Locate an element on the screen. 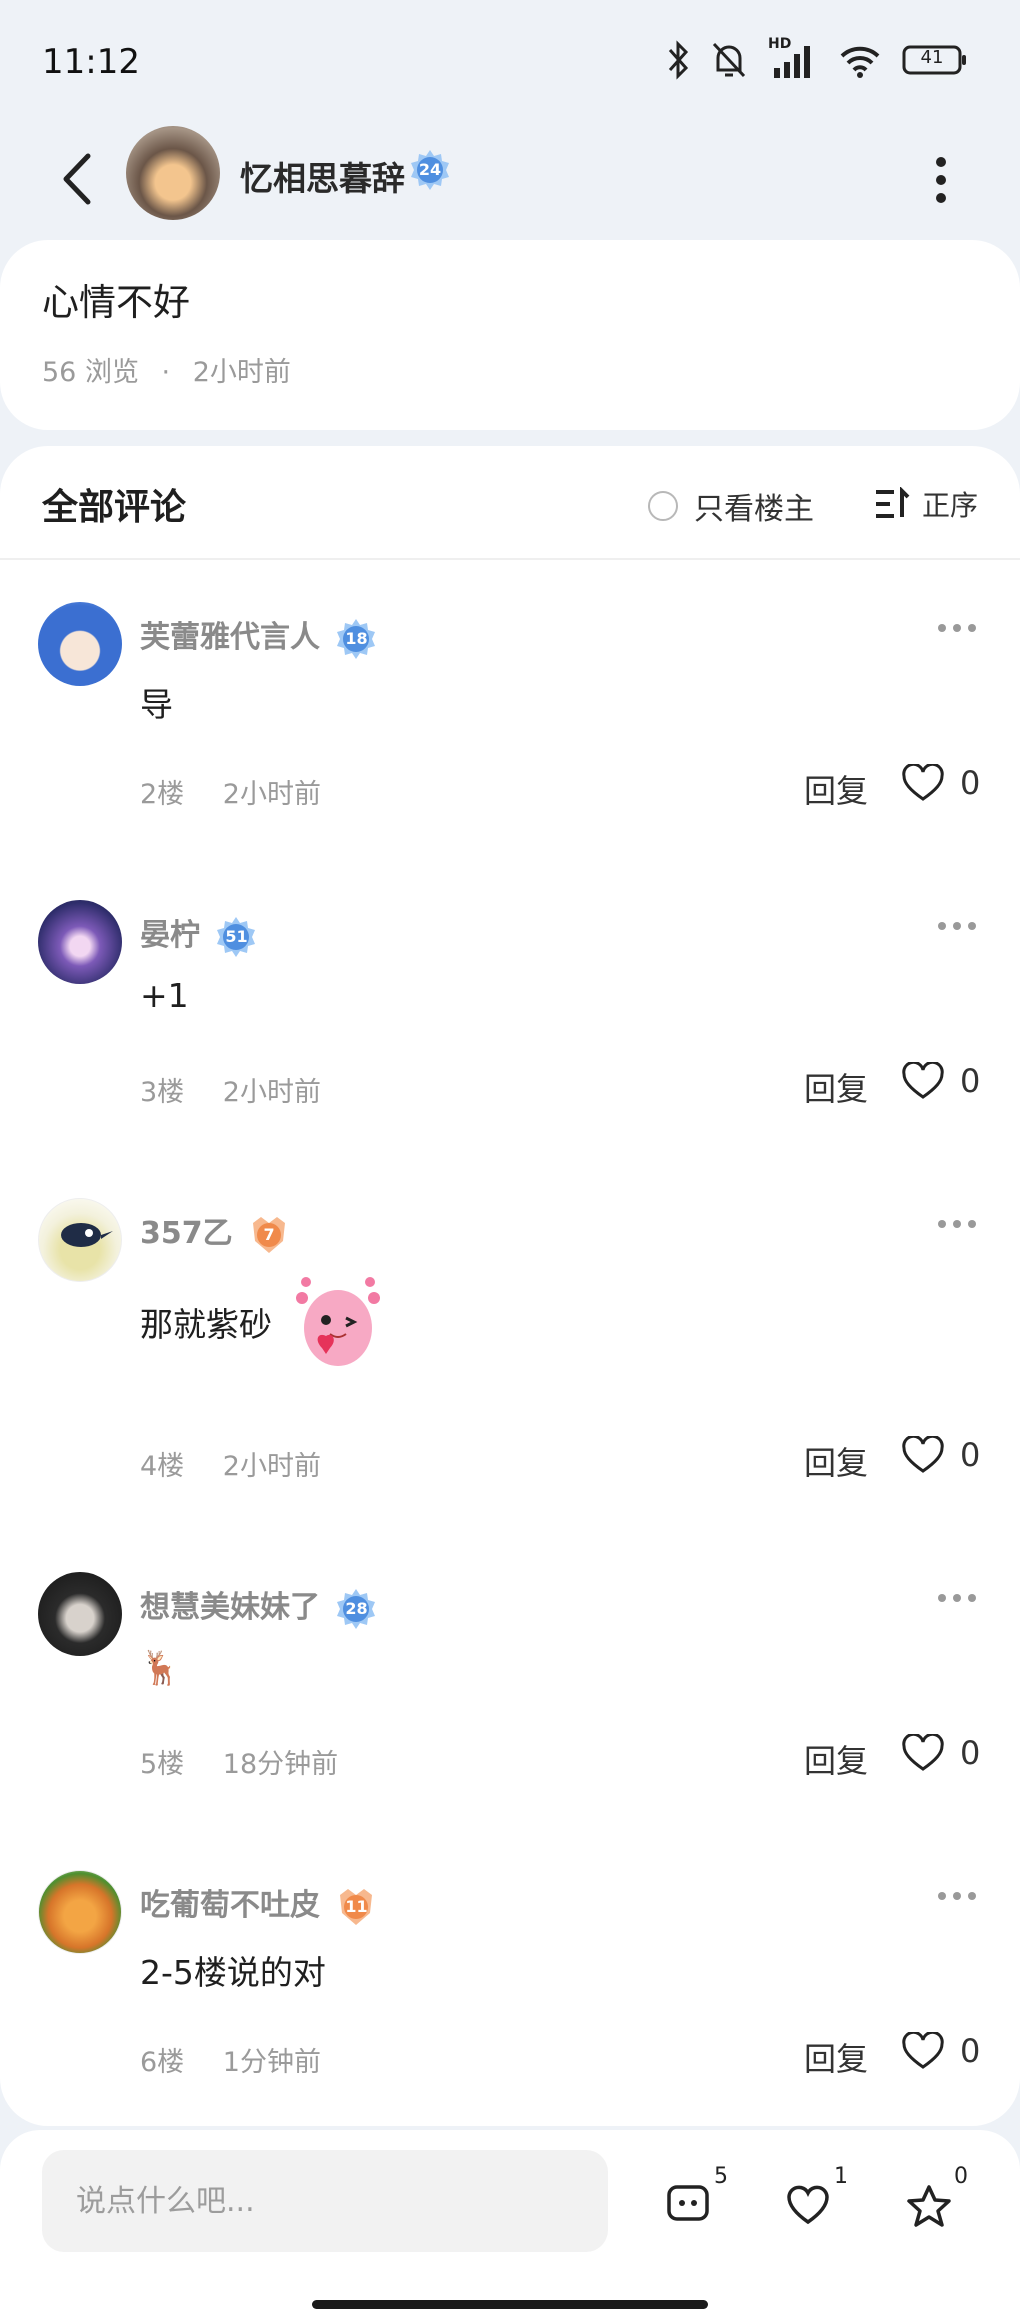 The height and width of the screenshot is (2323, 1020). floor-number: 2楼 is located at coordinates (162, 794).